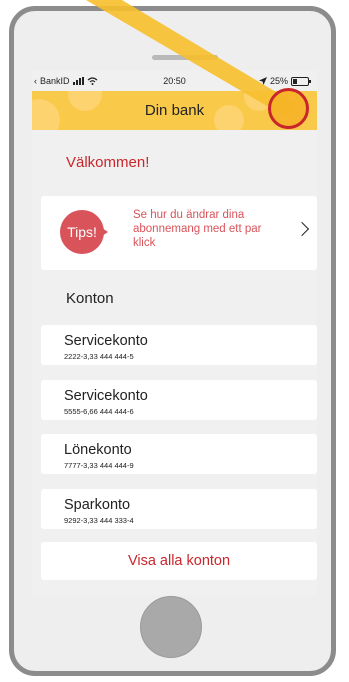 This screenshot has height=682, width=349. What do you see at coordinates (98, 450) in the screenshot?
I see `account-name: Lönekonto` at bounding box center [98, 450].